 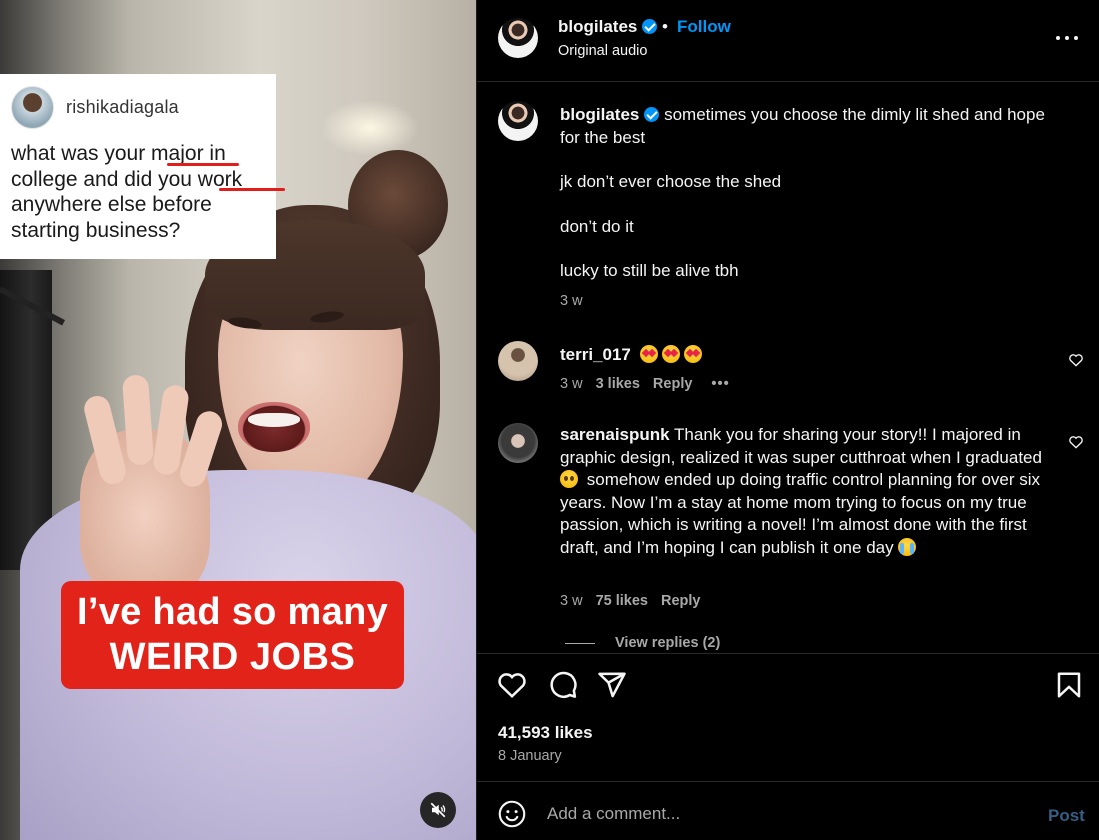 What do you see at coordinates (122, 107) in the screenshot?
I see `question-username: rishikadiagala` at bounding box center [122, 107].